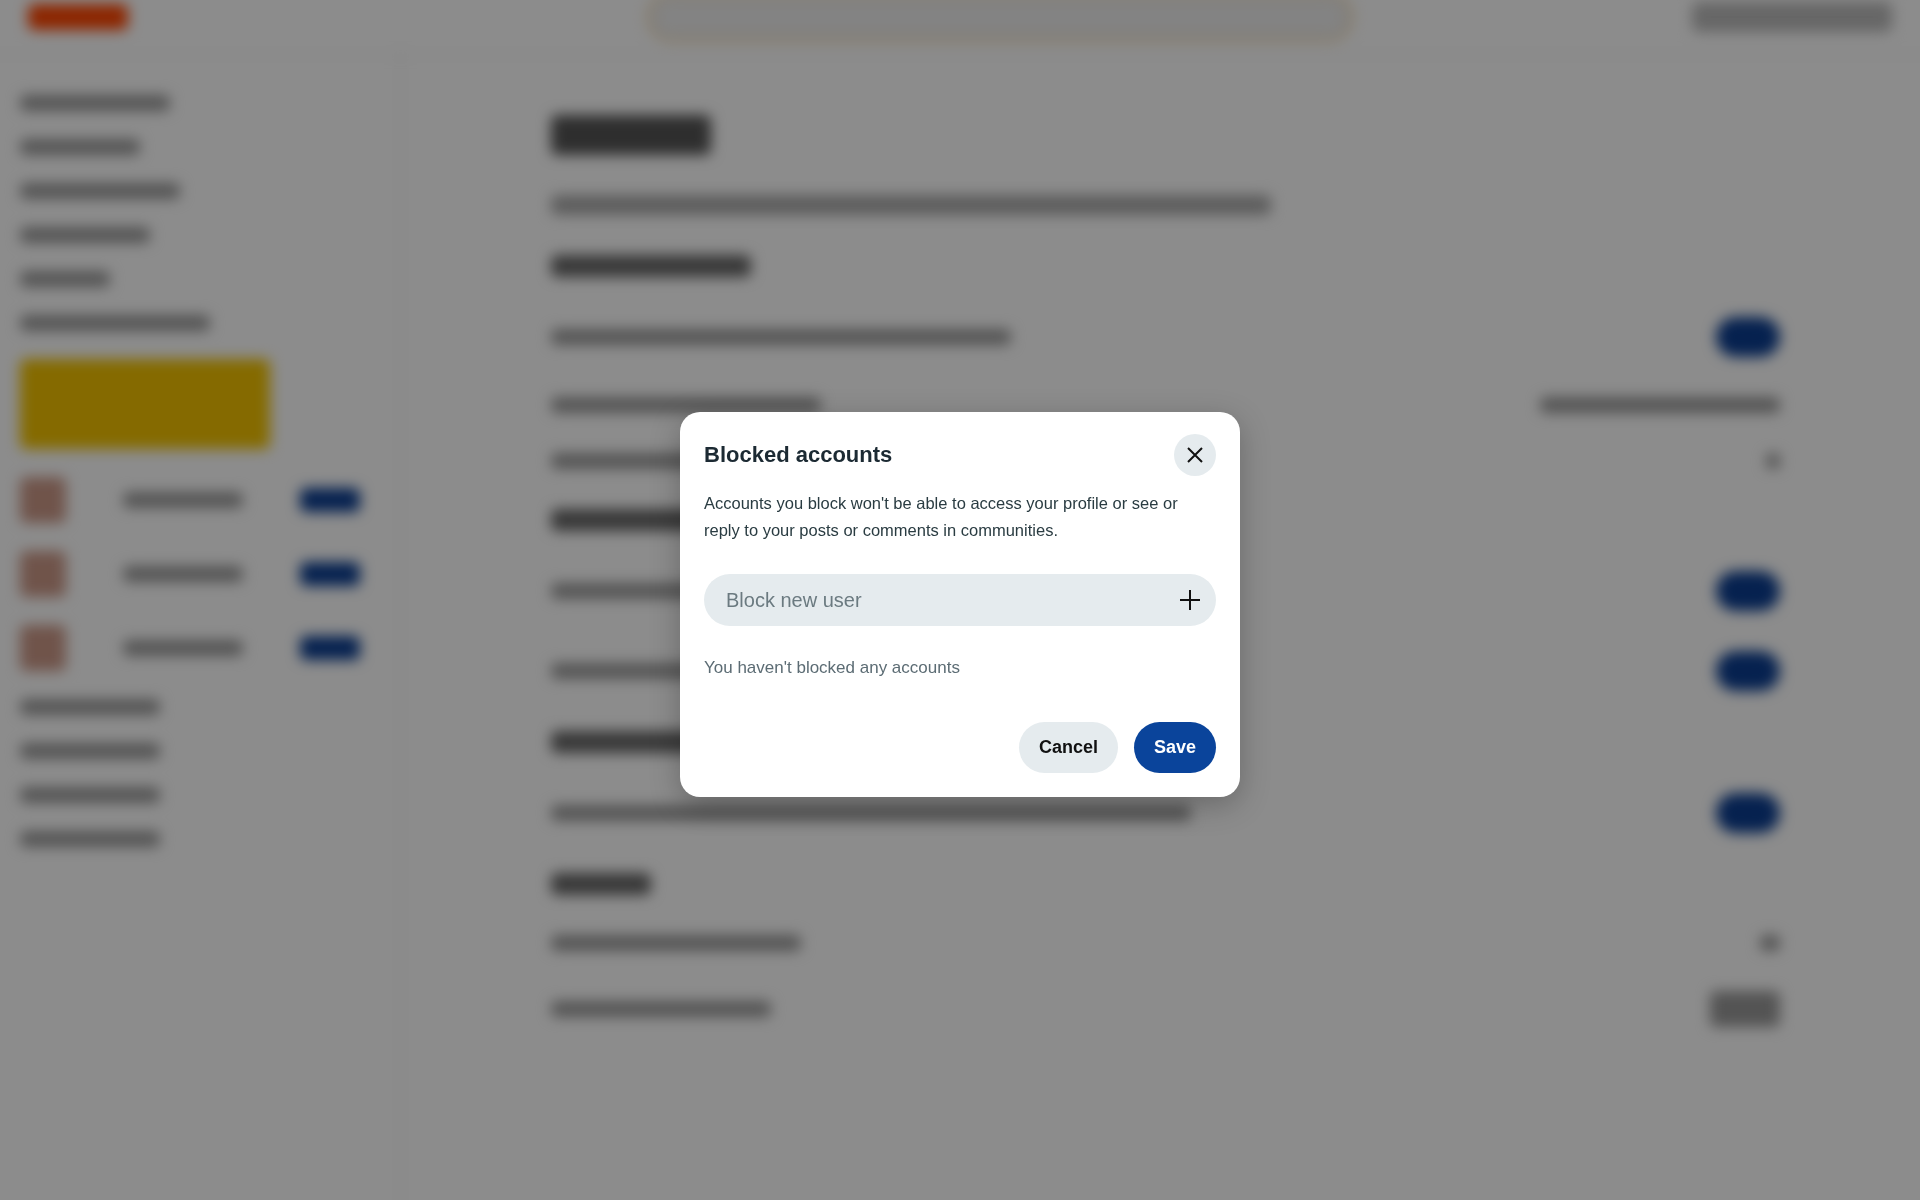 The width and height of the screenshot is (1920, 1200). I want to click on close-button, so click(1195, 455).